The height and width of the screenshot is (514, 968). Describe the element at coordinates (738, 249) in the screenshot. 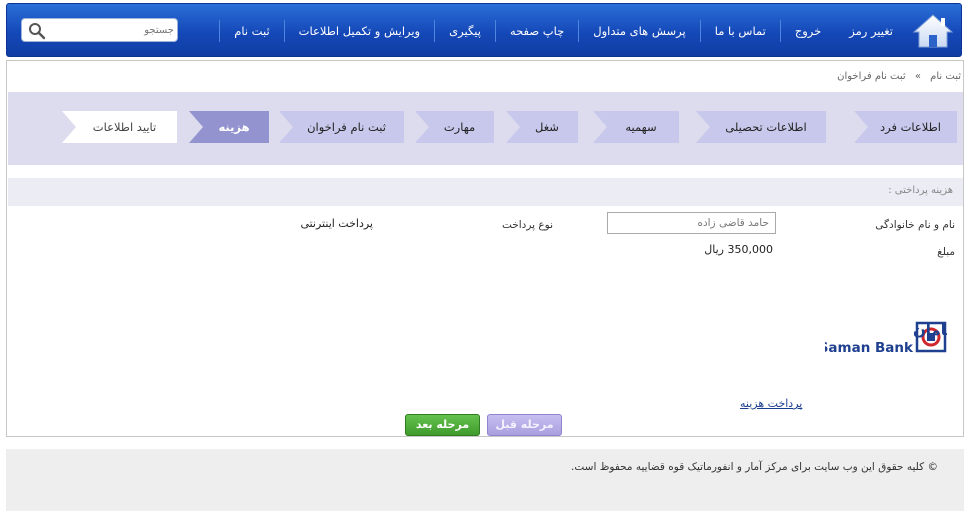

I see `amount-value: 350,000 ریال` at that location.